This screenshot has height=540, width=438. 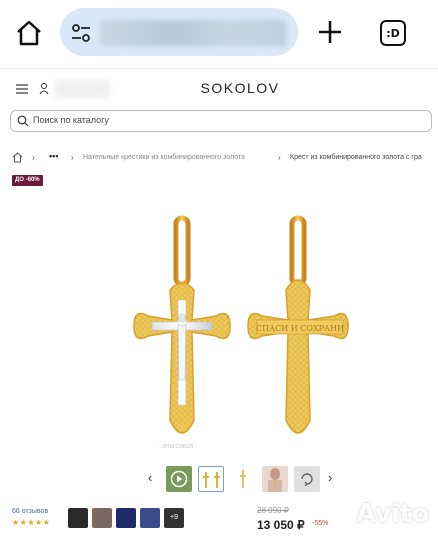 I want to click on cross-side-icon, so click(x=243, y=479).